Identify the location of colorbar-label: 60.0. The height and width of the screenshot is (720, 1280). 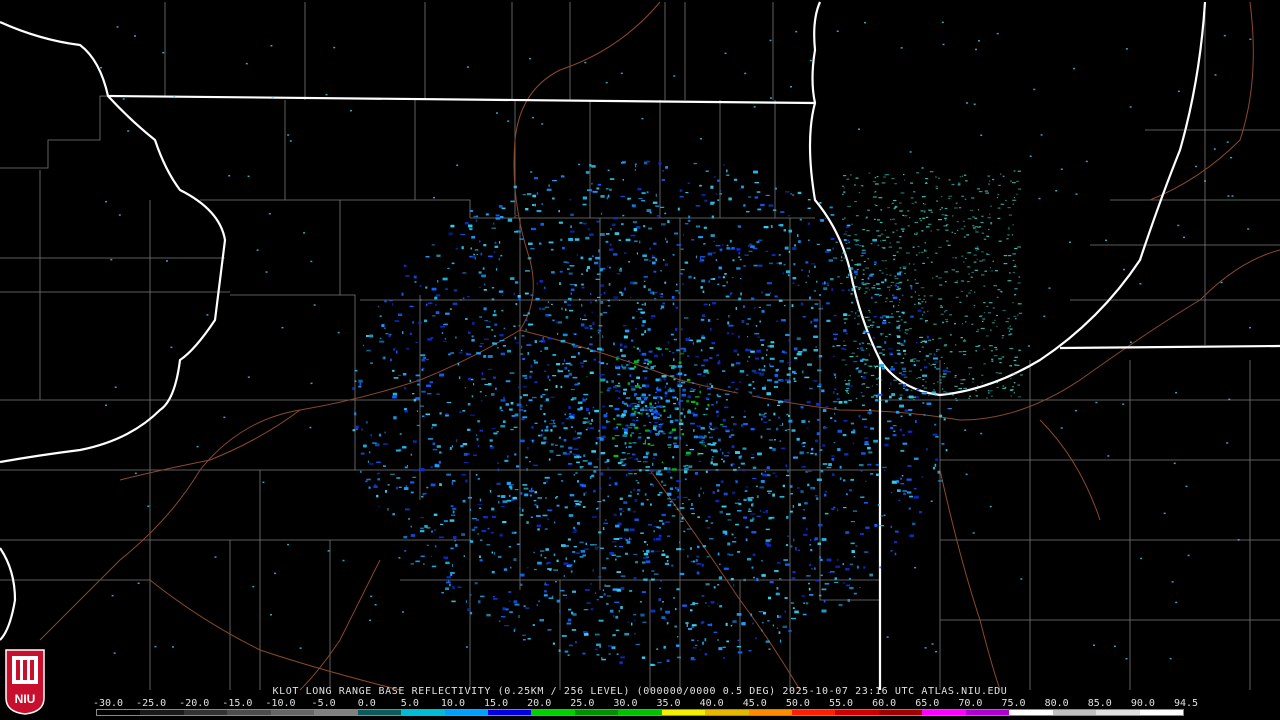
(884, 703).